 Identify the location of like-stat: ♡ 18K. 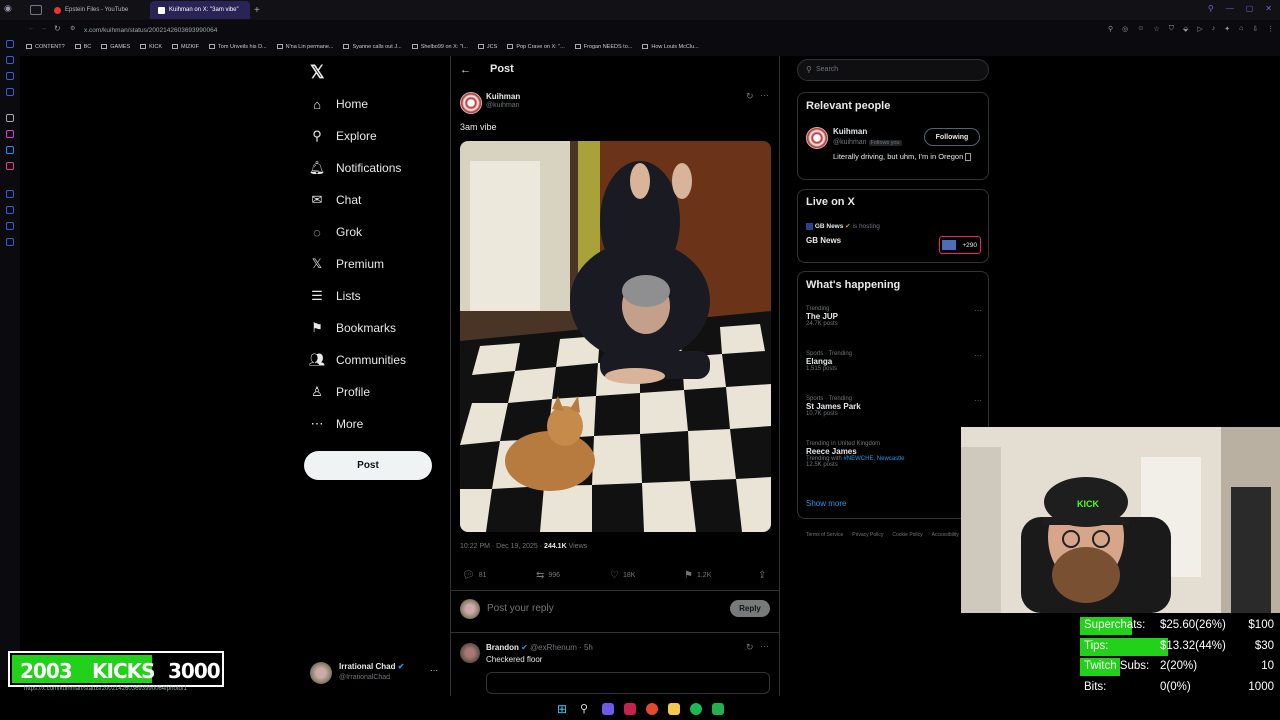
(622, 575).